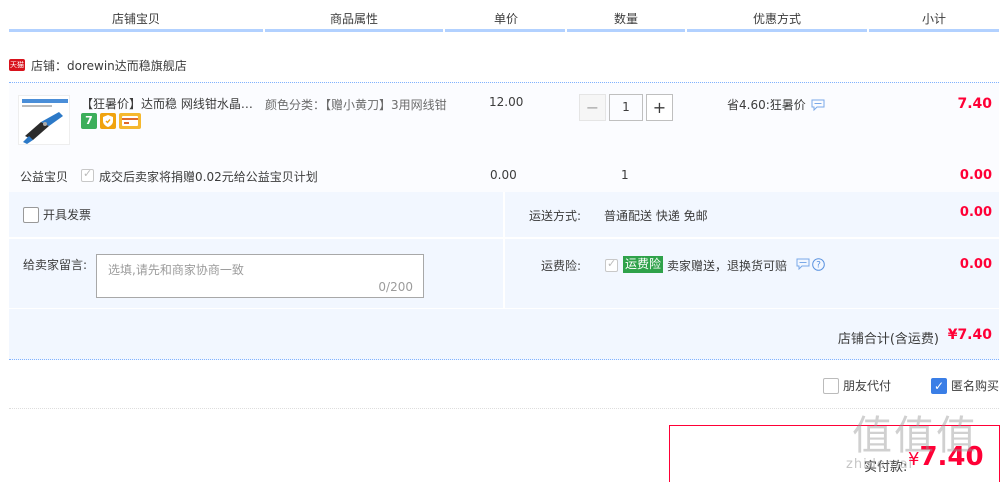  What do you see at coordinates (176, 270) in the screenshot?
I see `message-placeholder: 选填,请先和商家协商一致` at bounding box center [176, 270].